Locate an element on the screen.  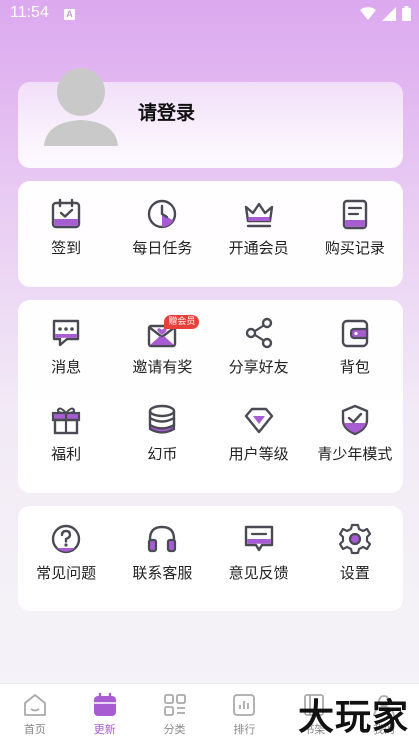
feedback-button: 意见反馈 is located at coordinates (259, 565).